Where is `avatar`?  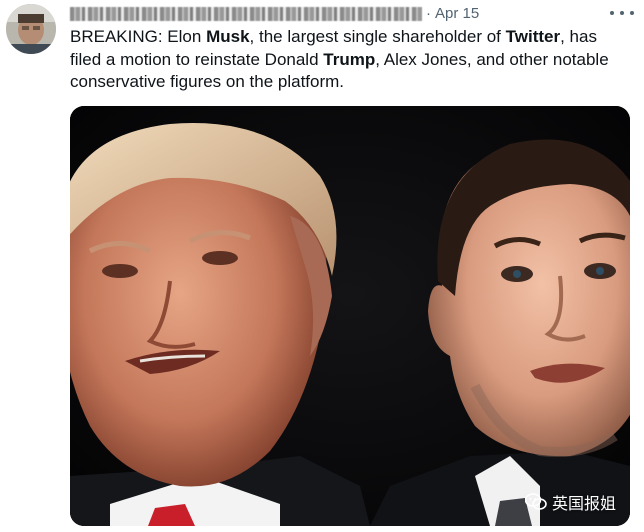 avatar is located at coordinates (31, 29).